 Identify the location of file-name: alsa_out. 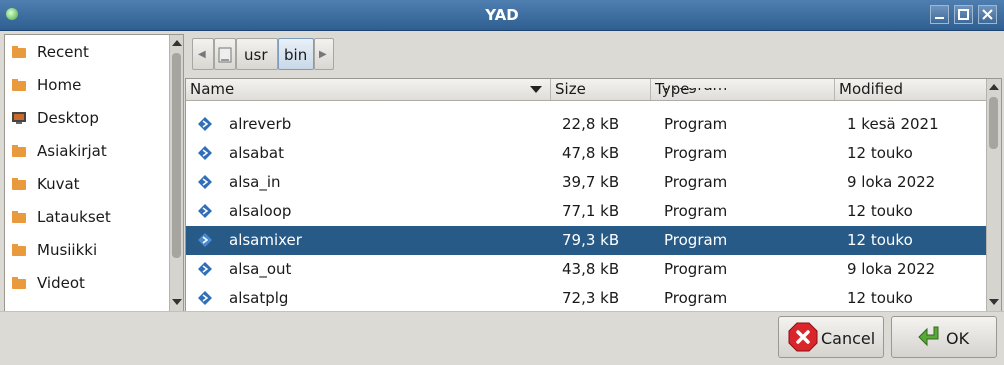
(260, 269).